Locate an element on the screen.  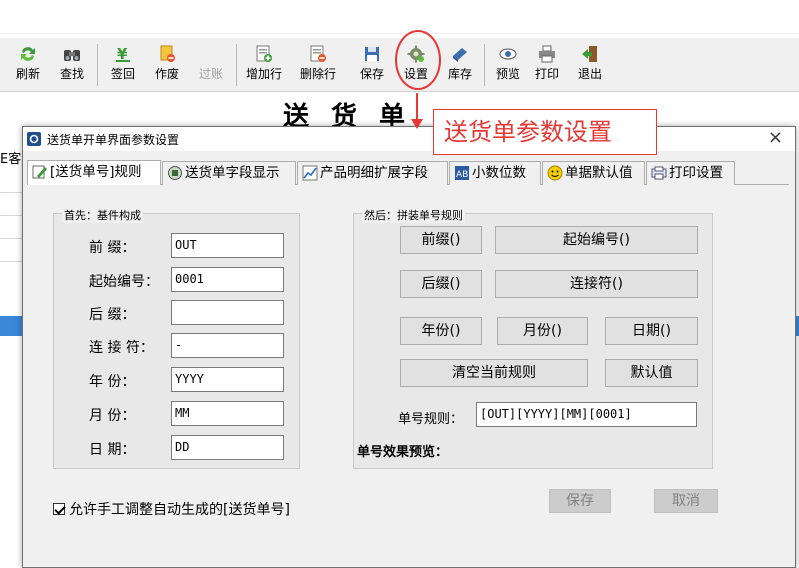
print-label: 打印 is located at coordinates (546, 74).